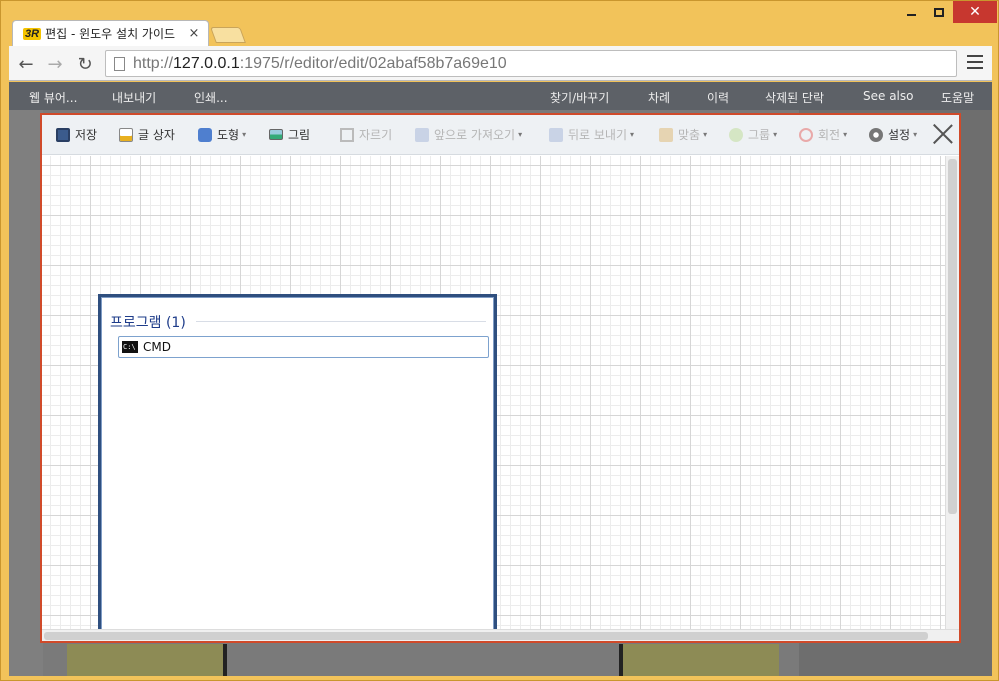  What do you see at coordinates (556, 134) in the screenshot?
I see `send-back-icon` at bounding box center [556, 134].